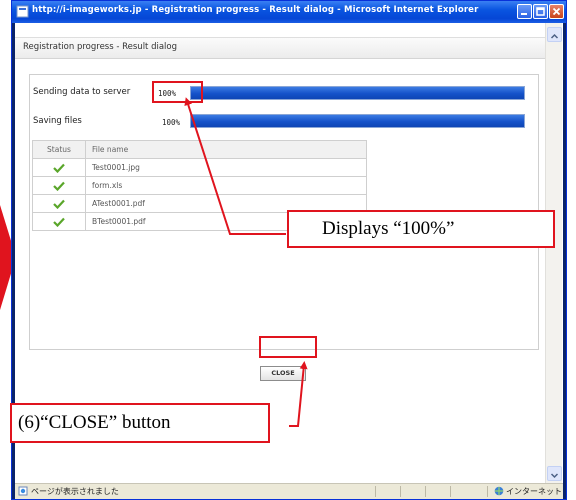 This screenshot has width=576, height=500. Describe the element at coordinates (553, 253) in the screenshot. I see `vertical-scrollbar` at that location.